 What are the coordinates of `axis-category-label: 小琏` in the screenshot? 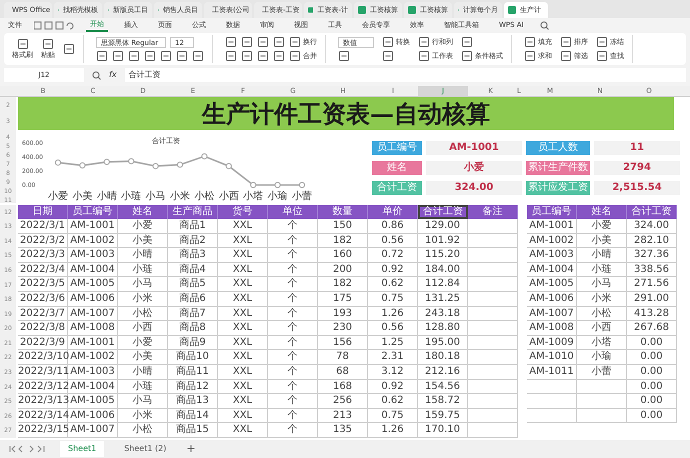 It's located at (131, 196).